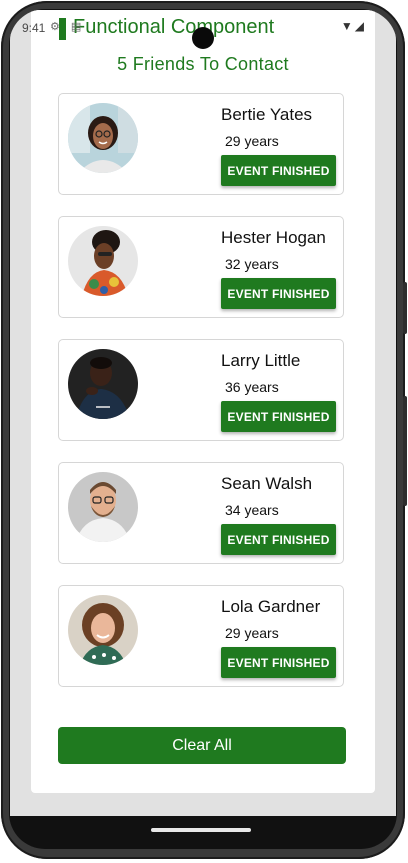 This screenshot has height=863, width=408. What do you see at coordinates (252, 264) in the screenshot?
I see `friend-age: 32 years` at bounding box center [252, 264].